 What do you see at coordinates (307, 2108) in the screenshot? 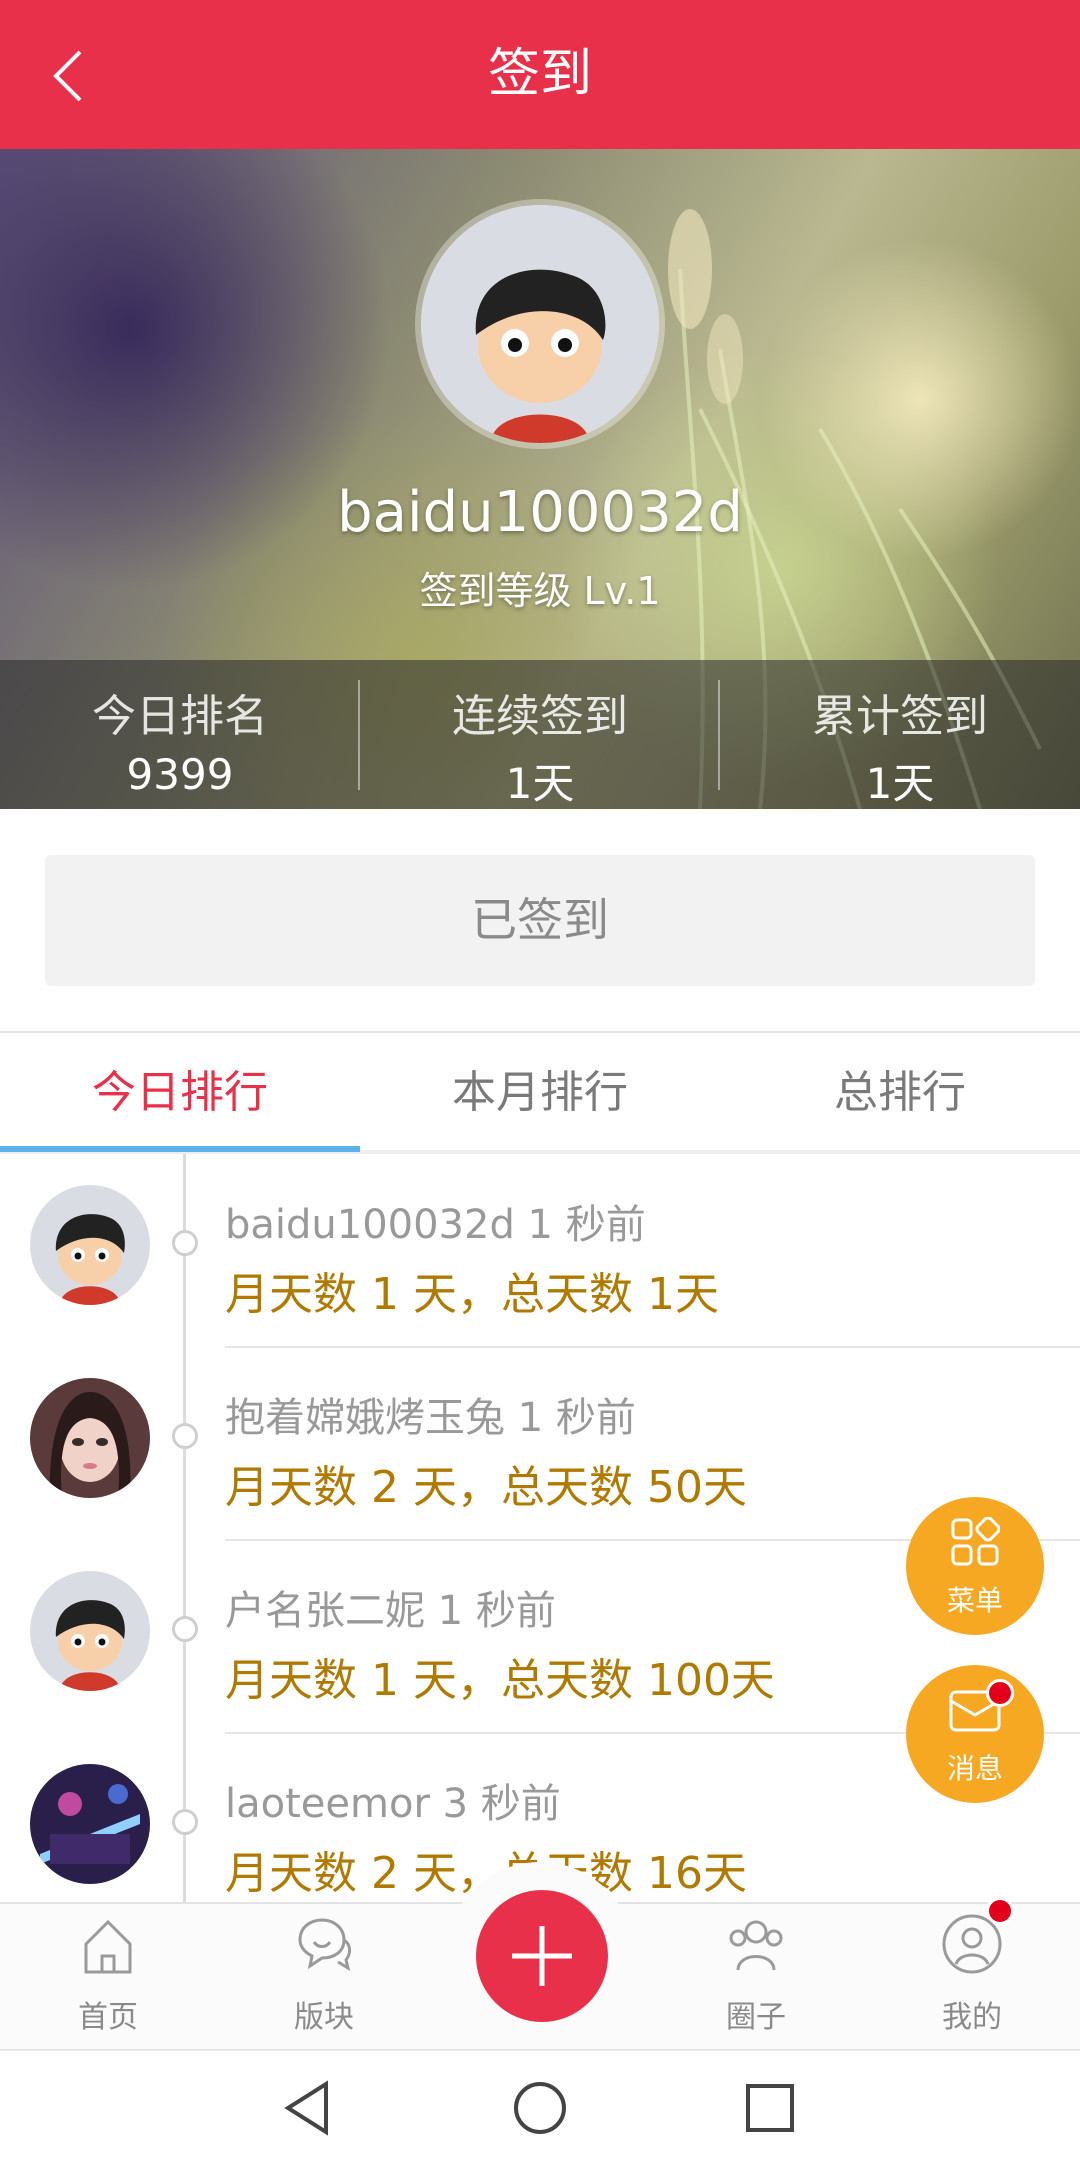
I see `back-triangle-icon` at bounding box center [307, 2108].